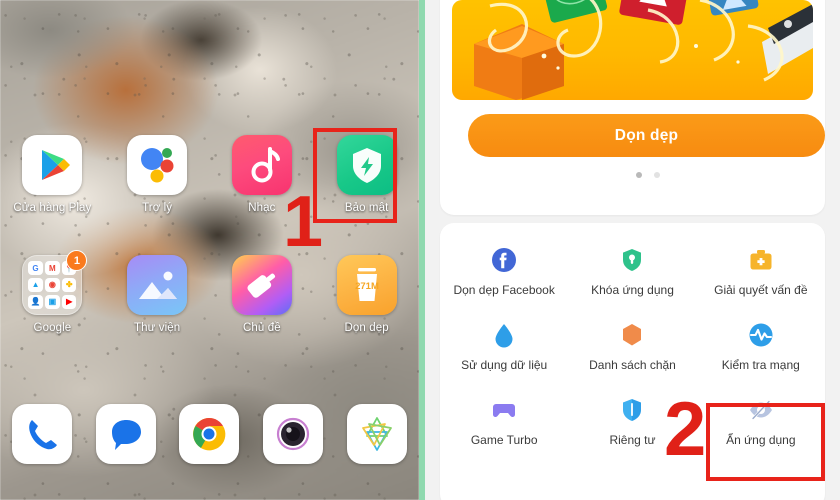 The width and height of the screenshot is (840, 500). I want to click on toolbox-icon, so click(761, 260).